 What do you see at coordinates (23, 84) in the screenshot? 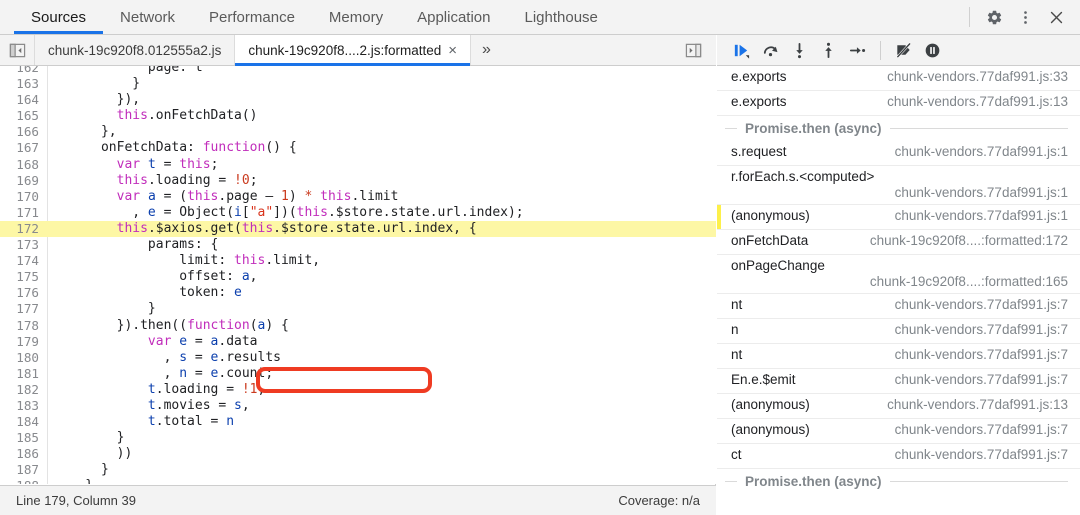
I see `line-number: 163` at bounding box center [23, 84].